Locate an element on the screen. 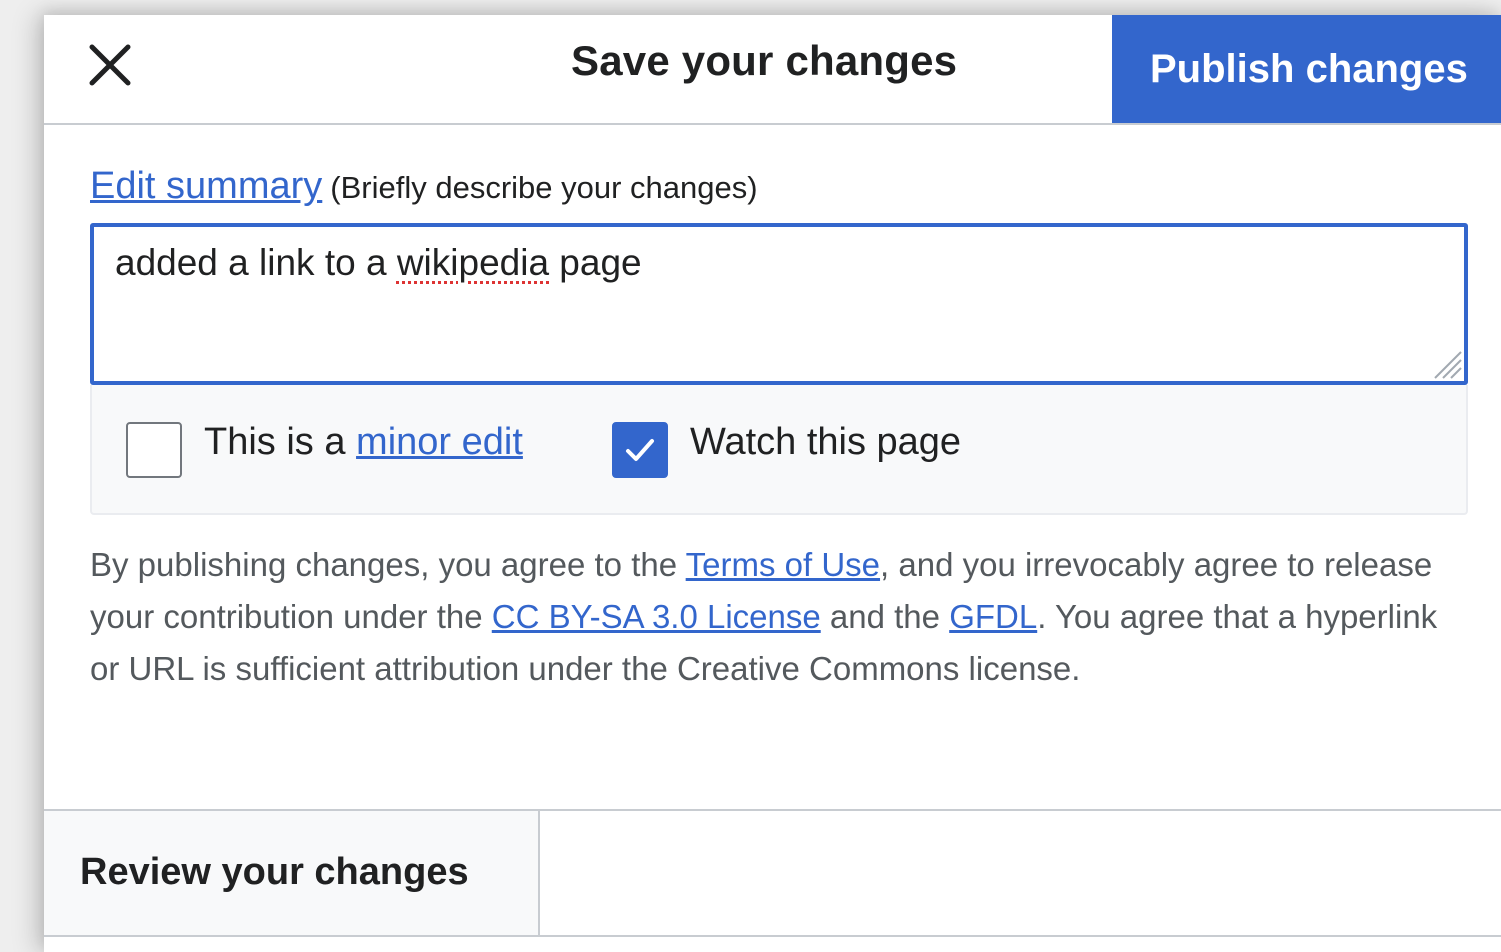  gfdl-link: GFDL is located at coordinates (993, 616).